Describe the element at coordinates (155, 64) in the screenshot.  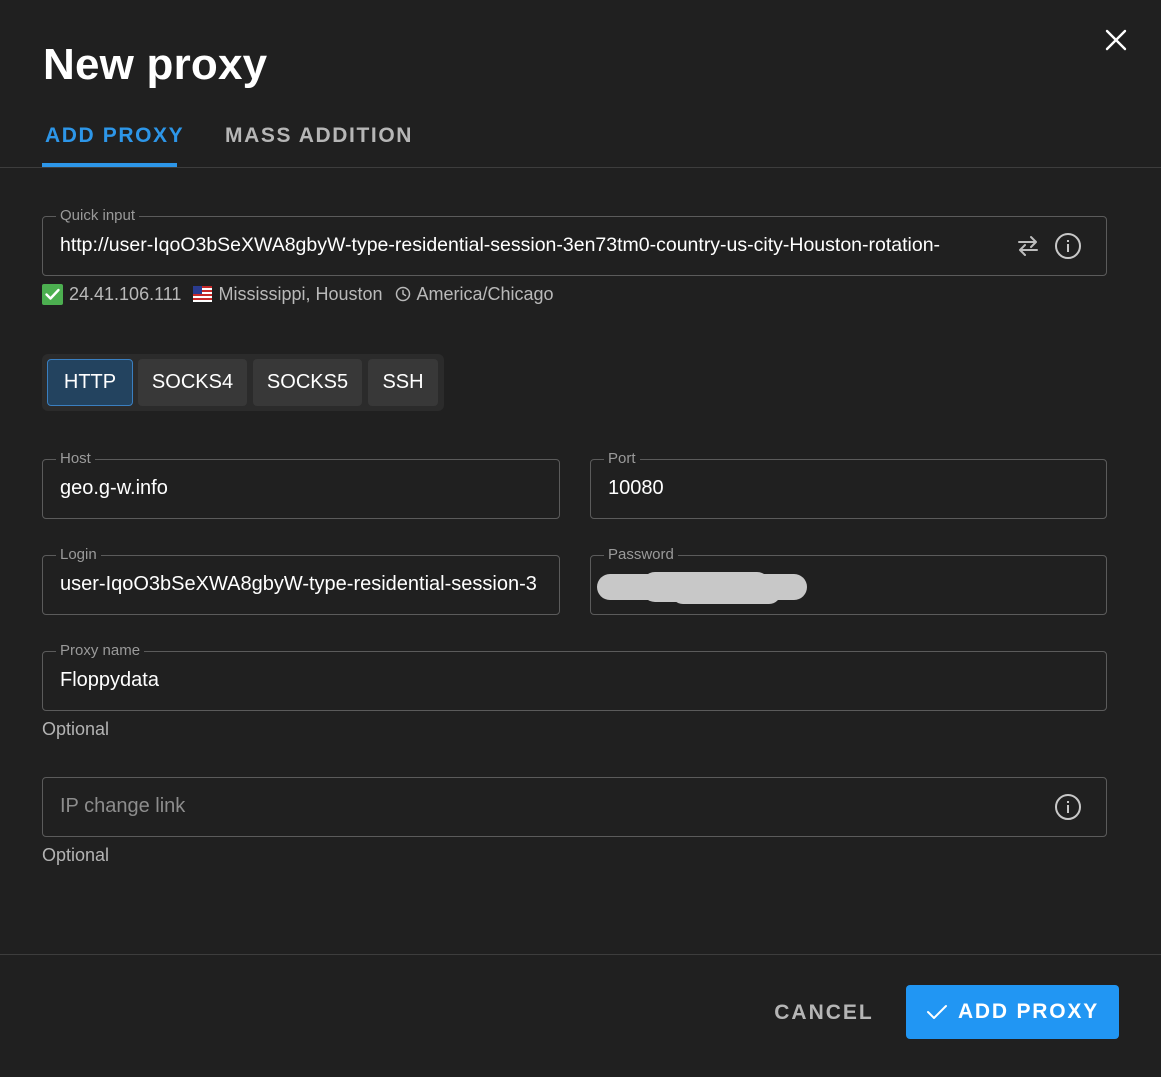
I see `dialog-title: New proxy` at that location.